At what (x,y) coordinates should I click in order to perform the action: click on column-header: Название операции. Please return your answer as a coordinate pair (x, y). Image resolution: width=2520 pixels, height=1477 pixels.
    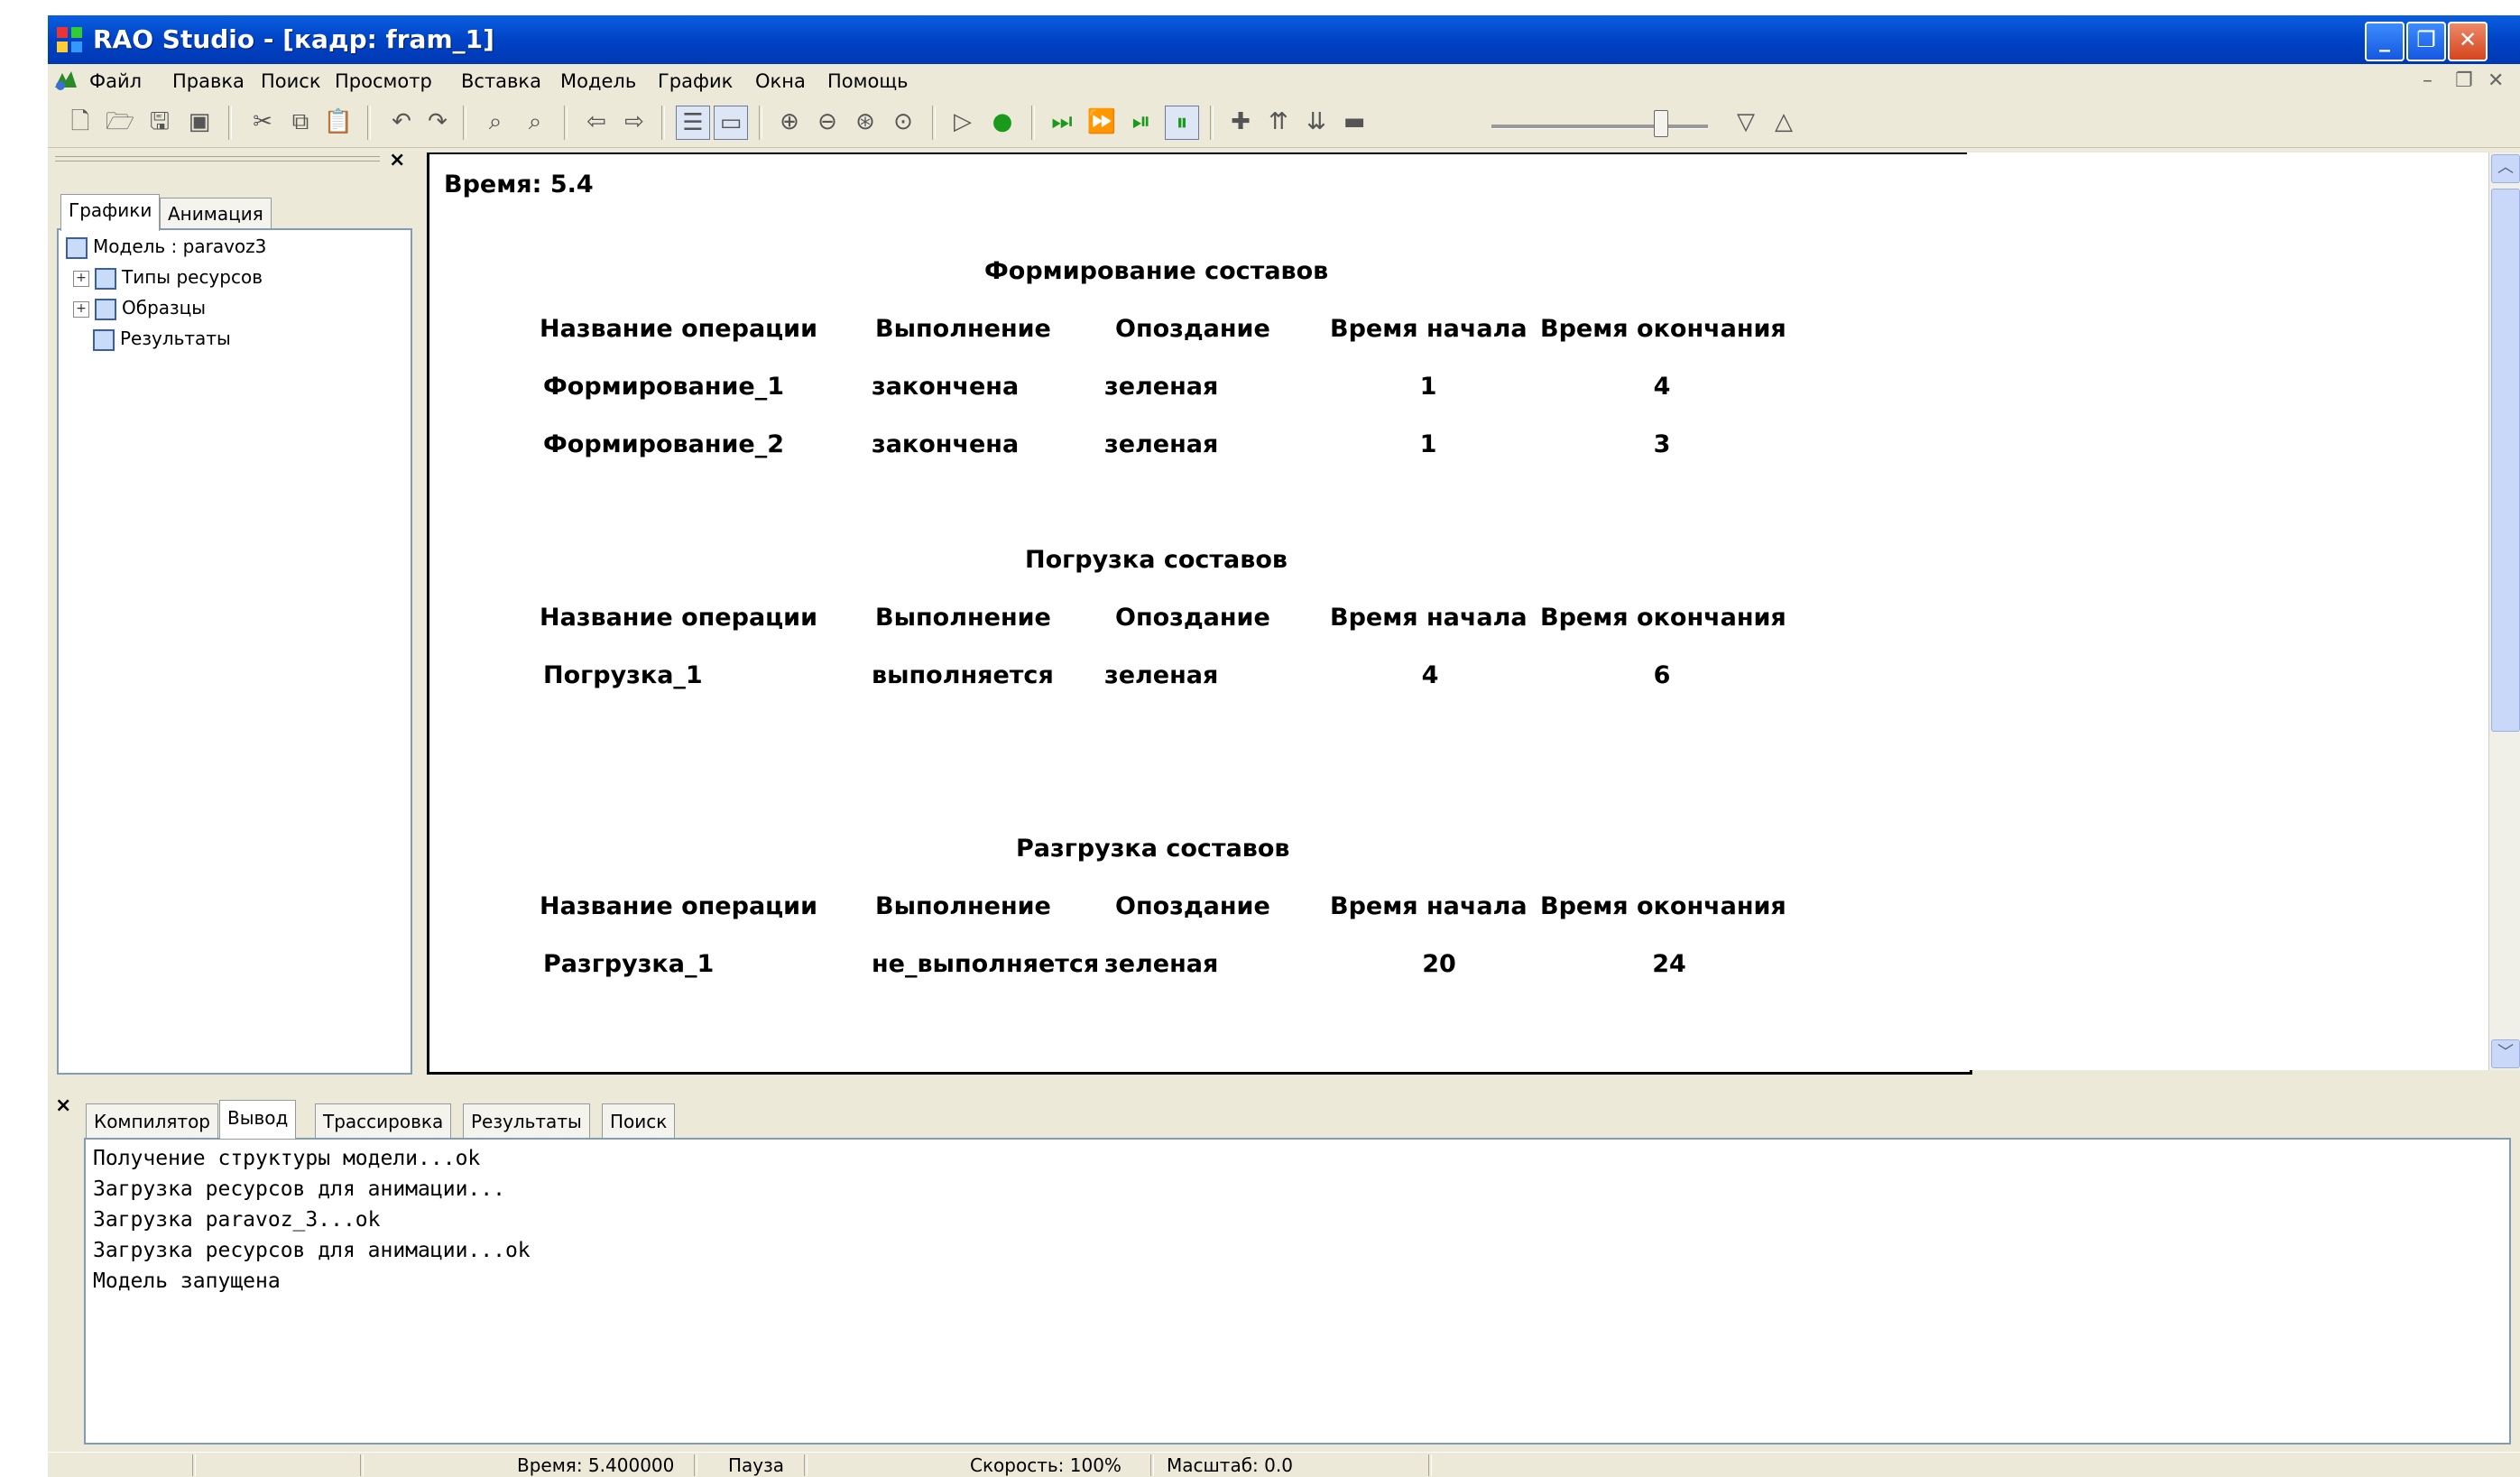
    Looking at the image, I should click on (679, 329).